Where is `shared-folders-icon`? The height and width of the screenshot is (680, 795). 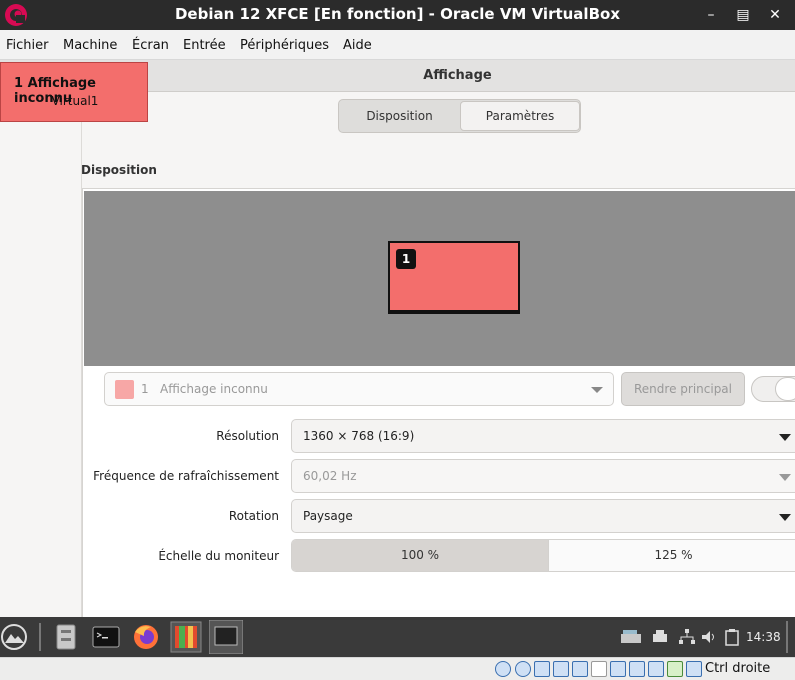 shared-folders-icon is located at coordinates (599, 669).